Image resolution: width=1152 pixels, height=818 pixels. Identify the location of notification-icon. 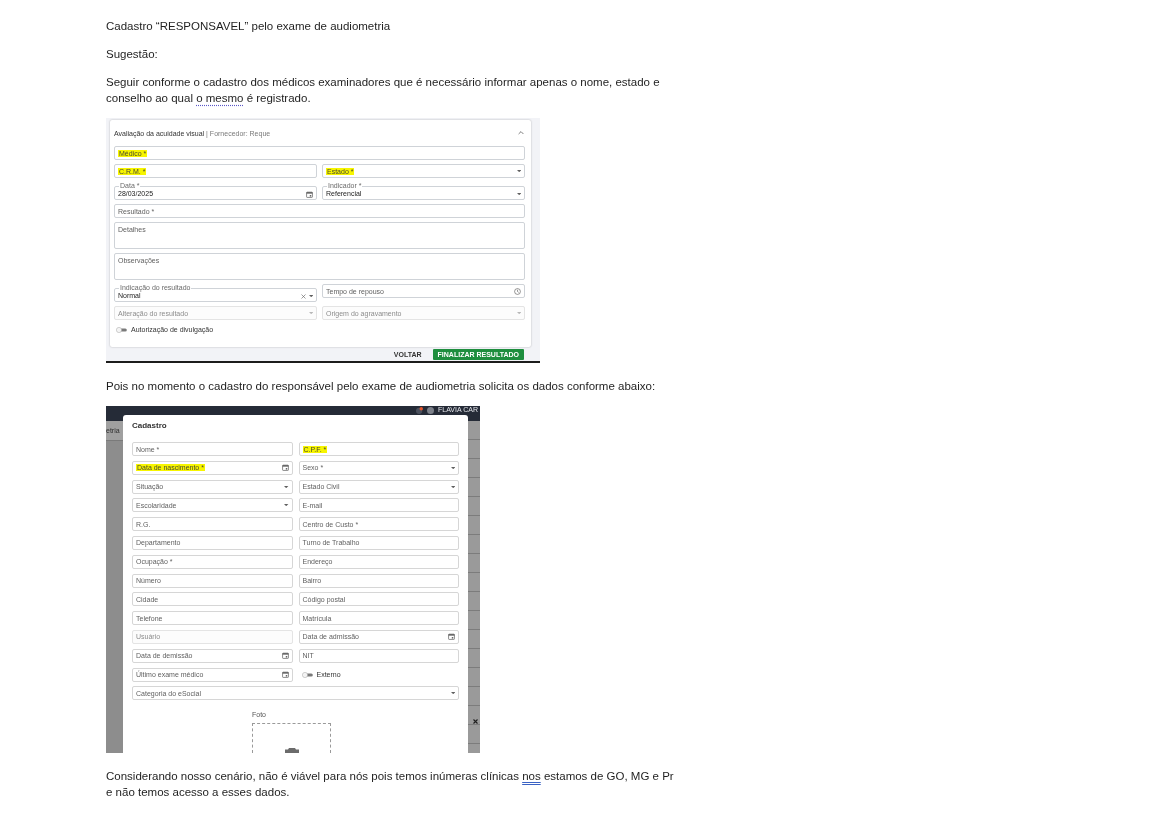
(420, 410).